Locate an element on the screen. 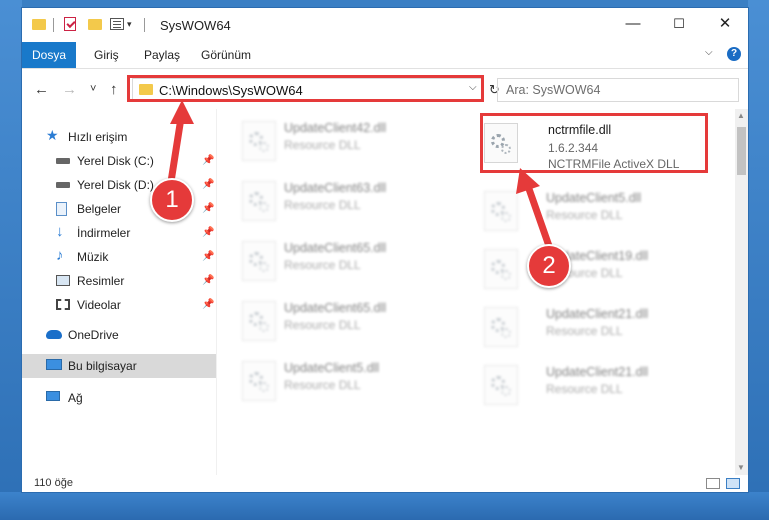 This screenshot has height=520, width=769. forward-button: → is located at coordinates (69, 89).